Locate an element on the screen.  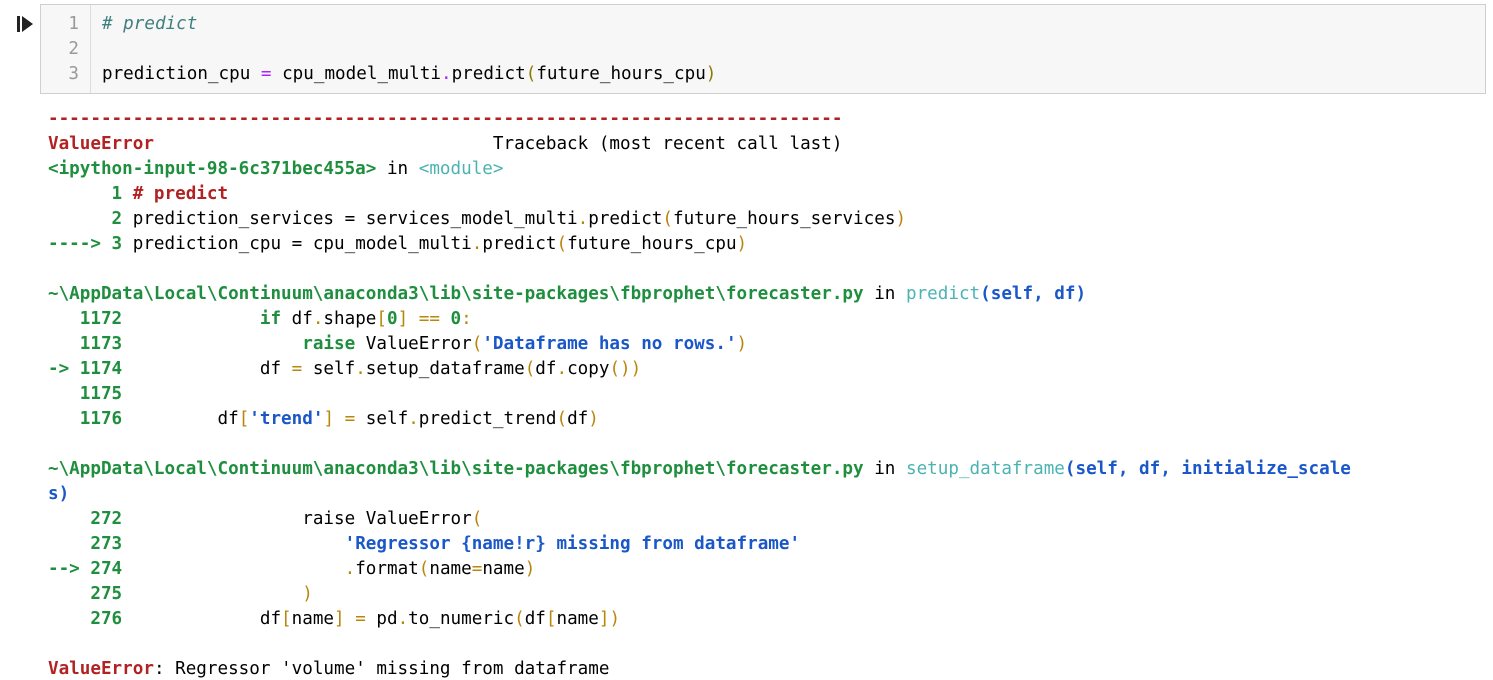
frame-header-wrap: s) is located at coordinates (59, 494).